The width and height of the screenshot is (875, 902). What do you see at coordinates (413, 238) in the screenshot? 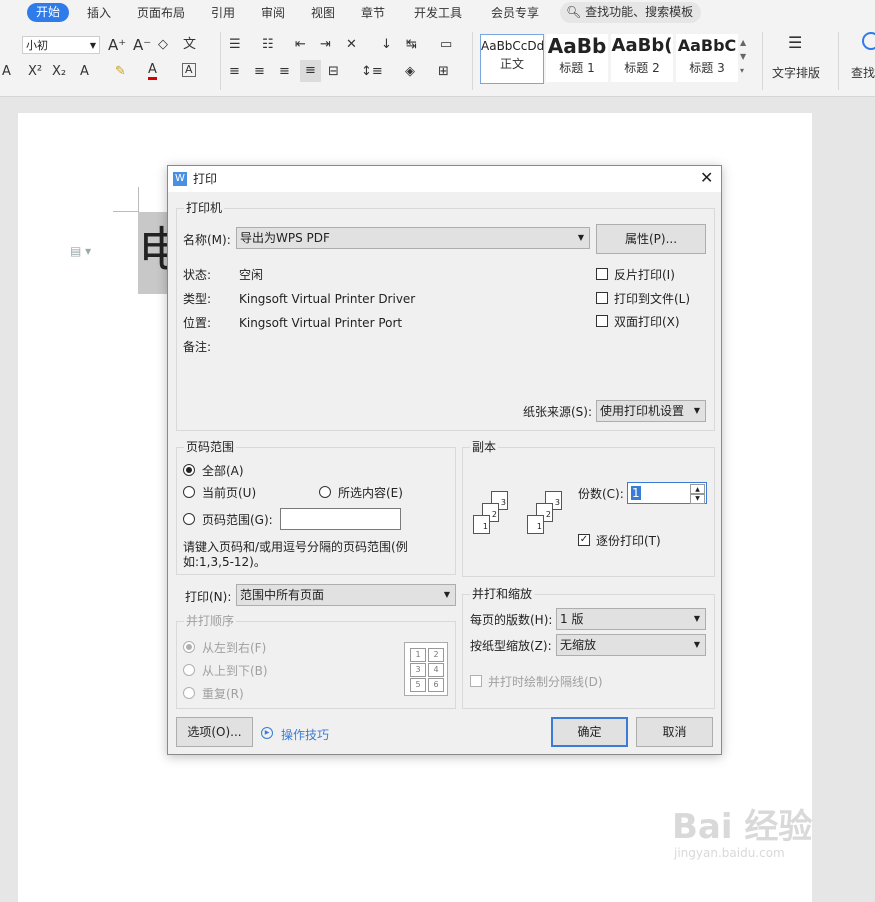
I see `printer-name-select: 导出为WPS PDF ▼` at bounding box center [413, 238].